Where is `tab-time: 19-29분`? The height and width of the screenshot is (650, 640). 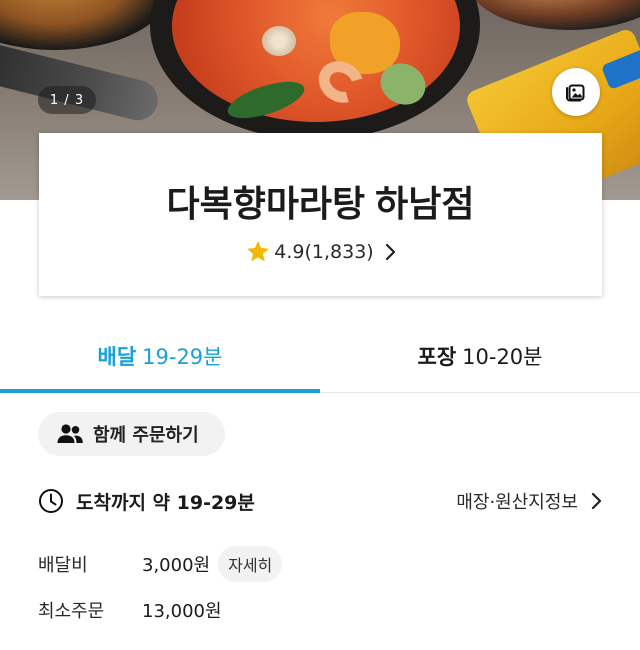 tab-time: 19-29분 is located at coordinates (182, 357).